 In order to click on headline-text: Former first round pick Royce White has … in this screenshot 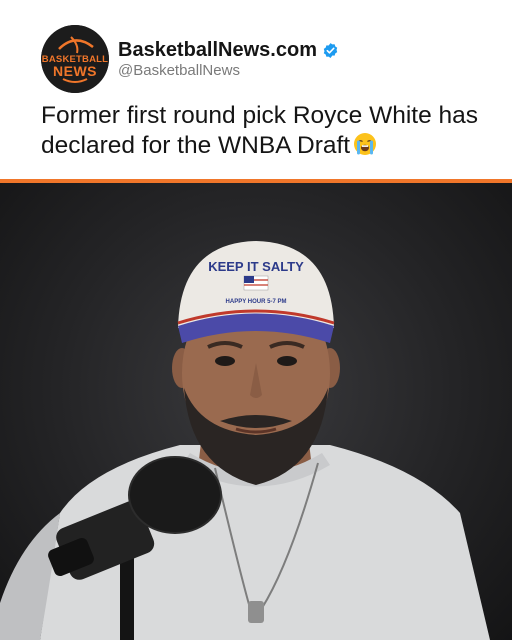, I will do `click(260, 130)`.